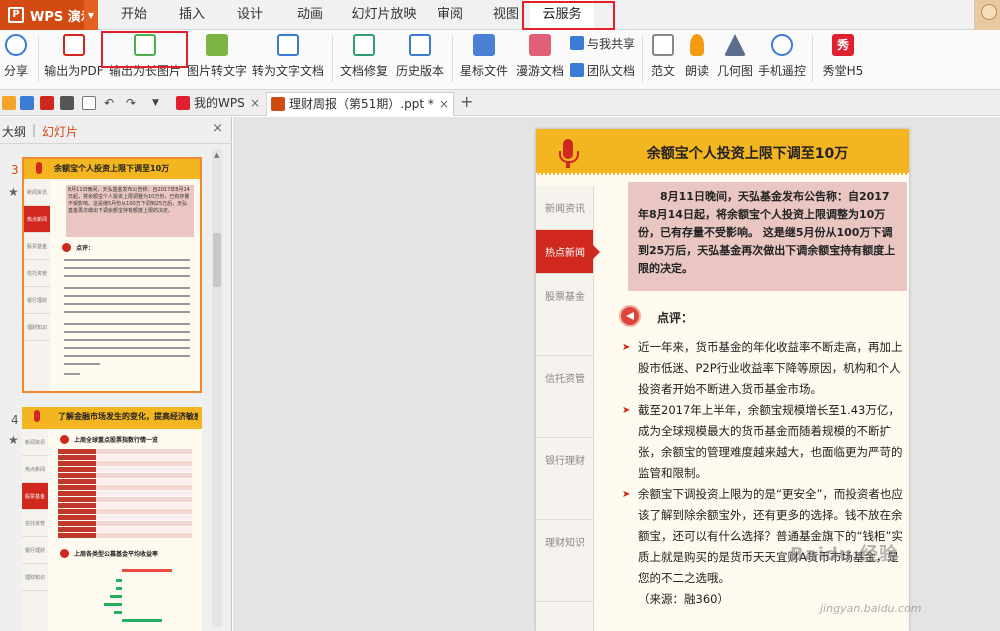  Describe the element at coordinates (49, 15) in the screenshot. I see `app-menu-button: P WPS 演示 ▼` at that location.